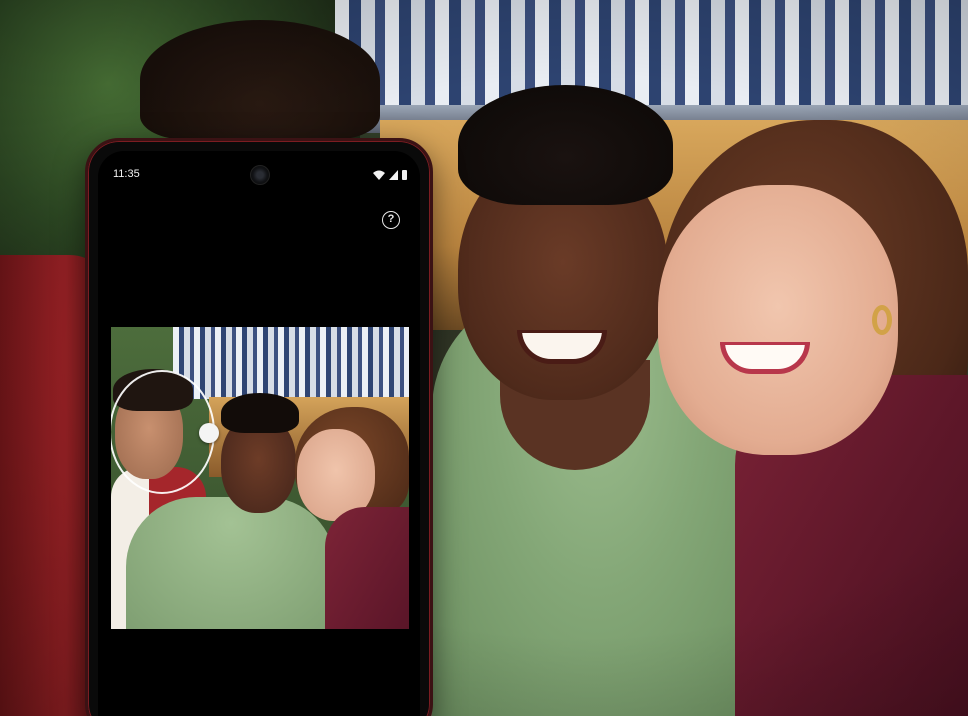 The width and height of the screenshot is (968, 716). I want to click on status-bar: 11:35, so click(259, 171).